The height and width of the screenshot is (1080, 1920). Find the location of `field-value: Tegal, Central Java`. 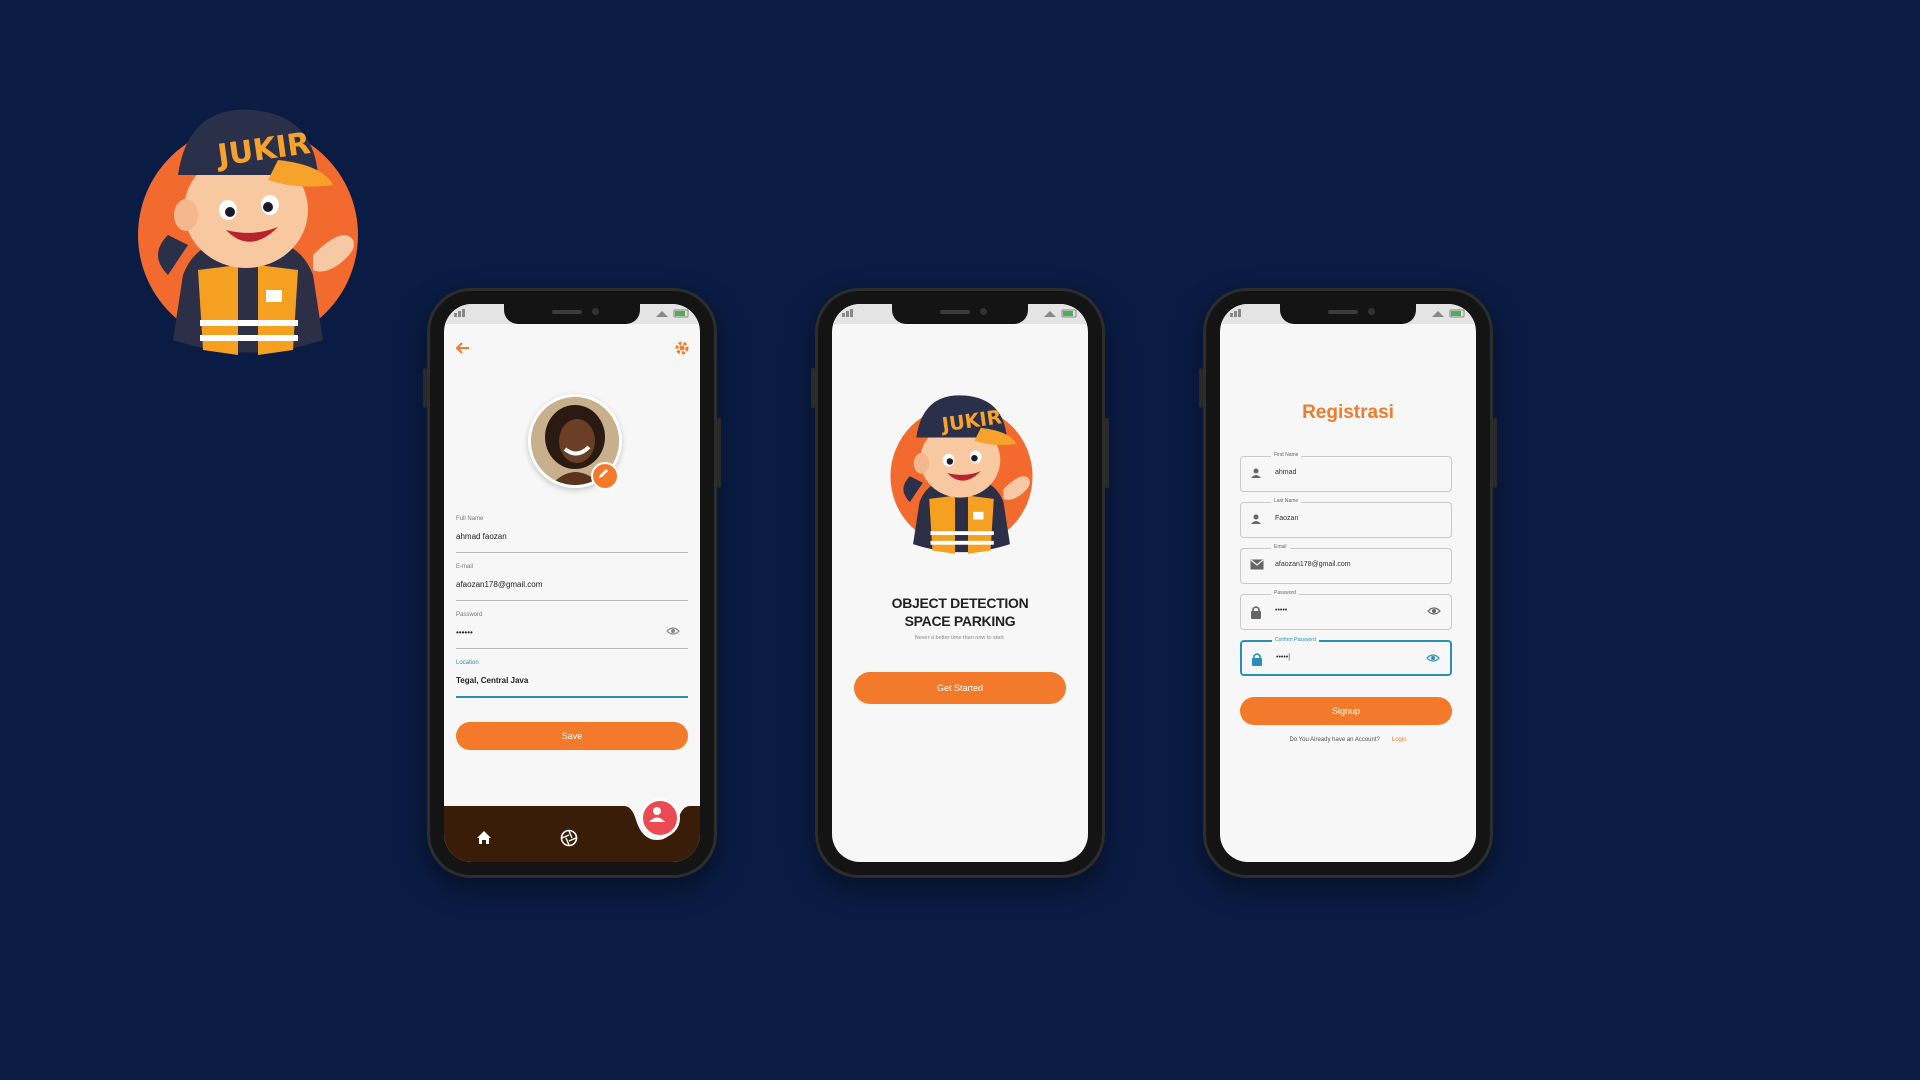

field-value: Tegal, Central Java is located at coordinates (492, 680).